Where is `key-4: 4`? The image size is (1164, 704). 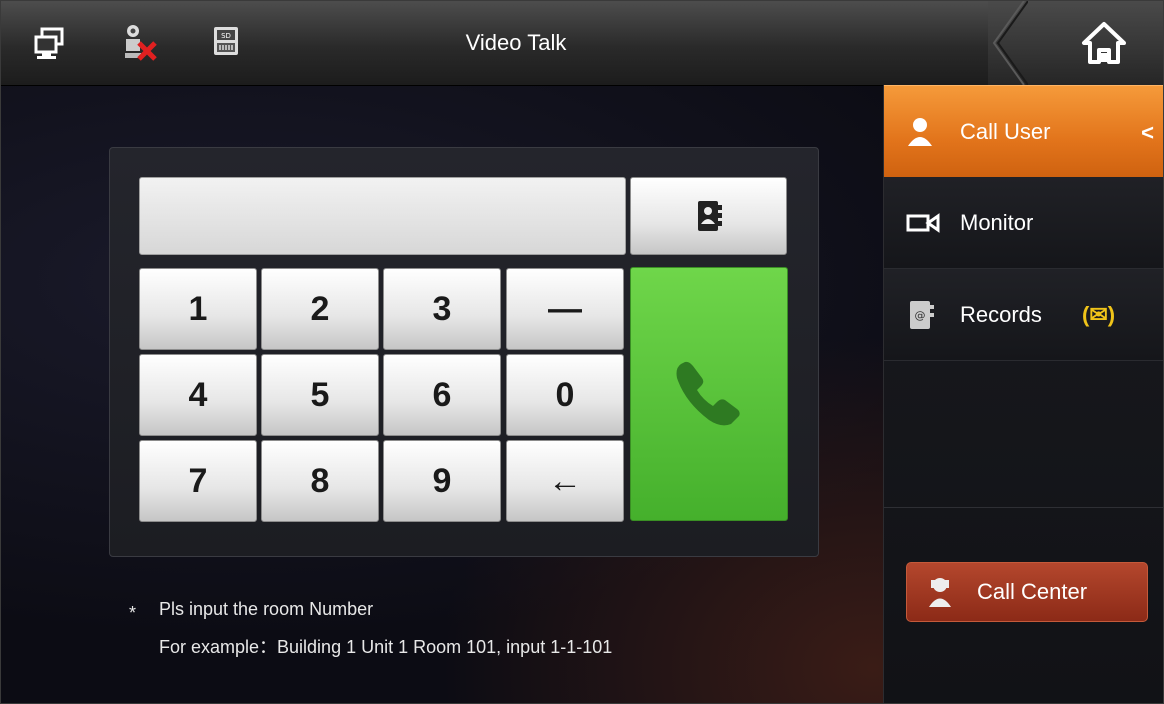
key-4: 4 is located at coordinates (198, 395).